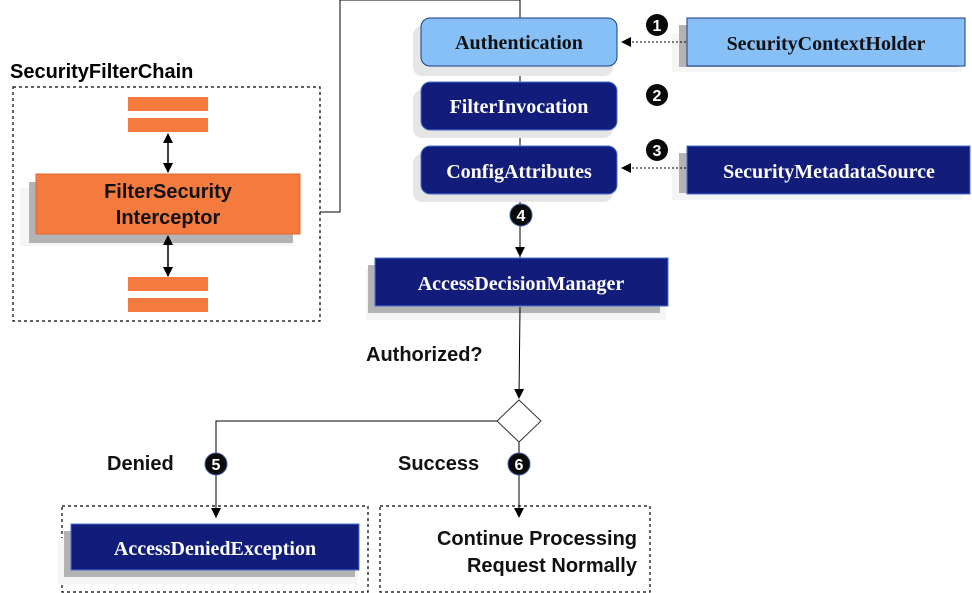 This screenshot has width=972, height=593. I want to click on step-badge-1-number: 1, so click(657, 26).